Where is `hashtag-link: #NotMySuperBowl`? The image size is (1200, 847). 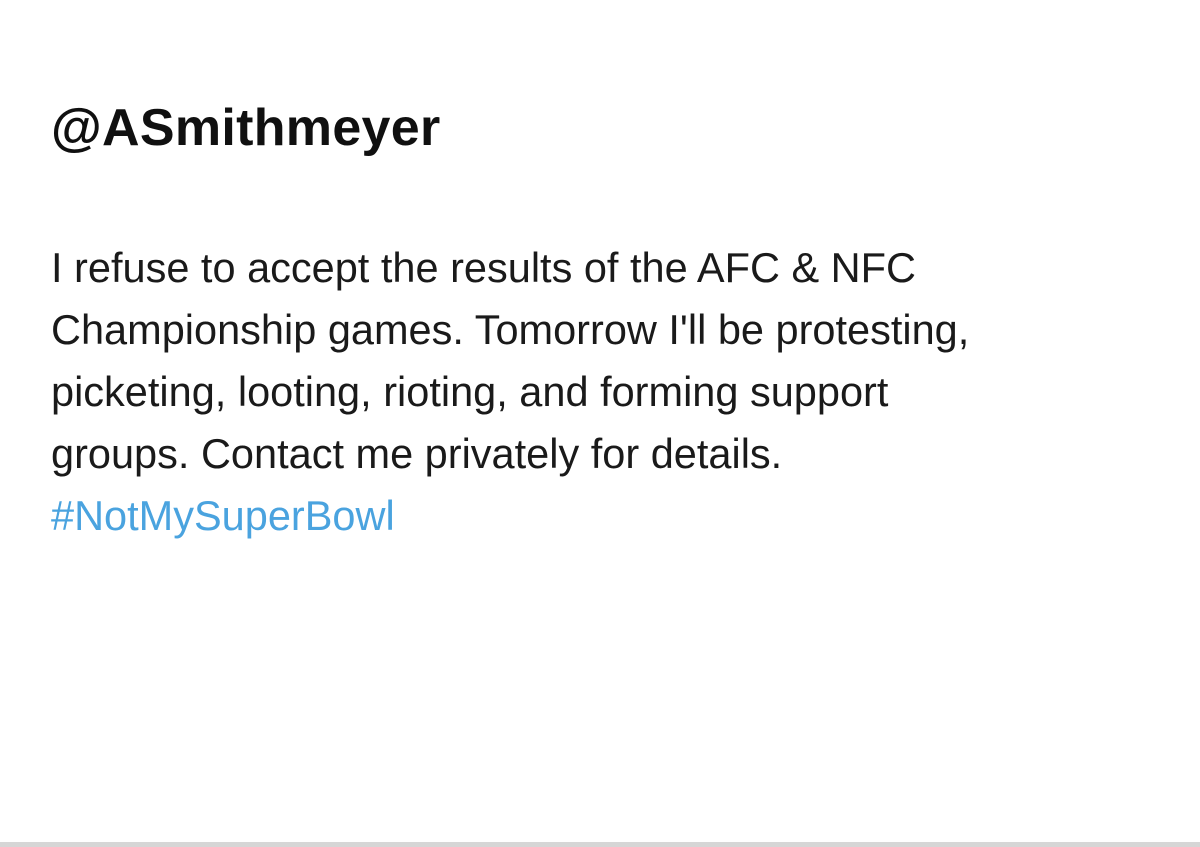 hashtag-link: #NotMySuperBowl is located at coordinates (625, 516).